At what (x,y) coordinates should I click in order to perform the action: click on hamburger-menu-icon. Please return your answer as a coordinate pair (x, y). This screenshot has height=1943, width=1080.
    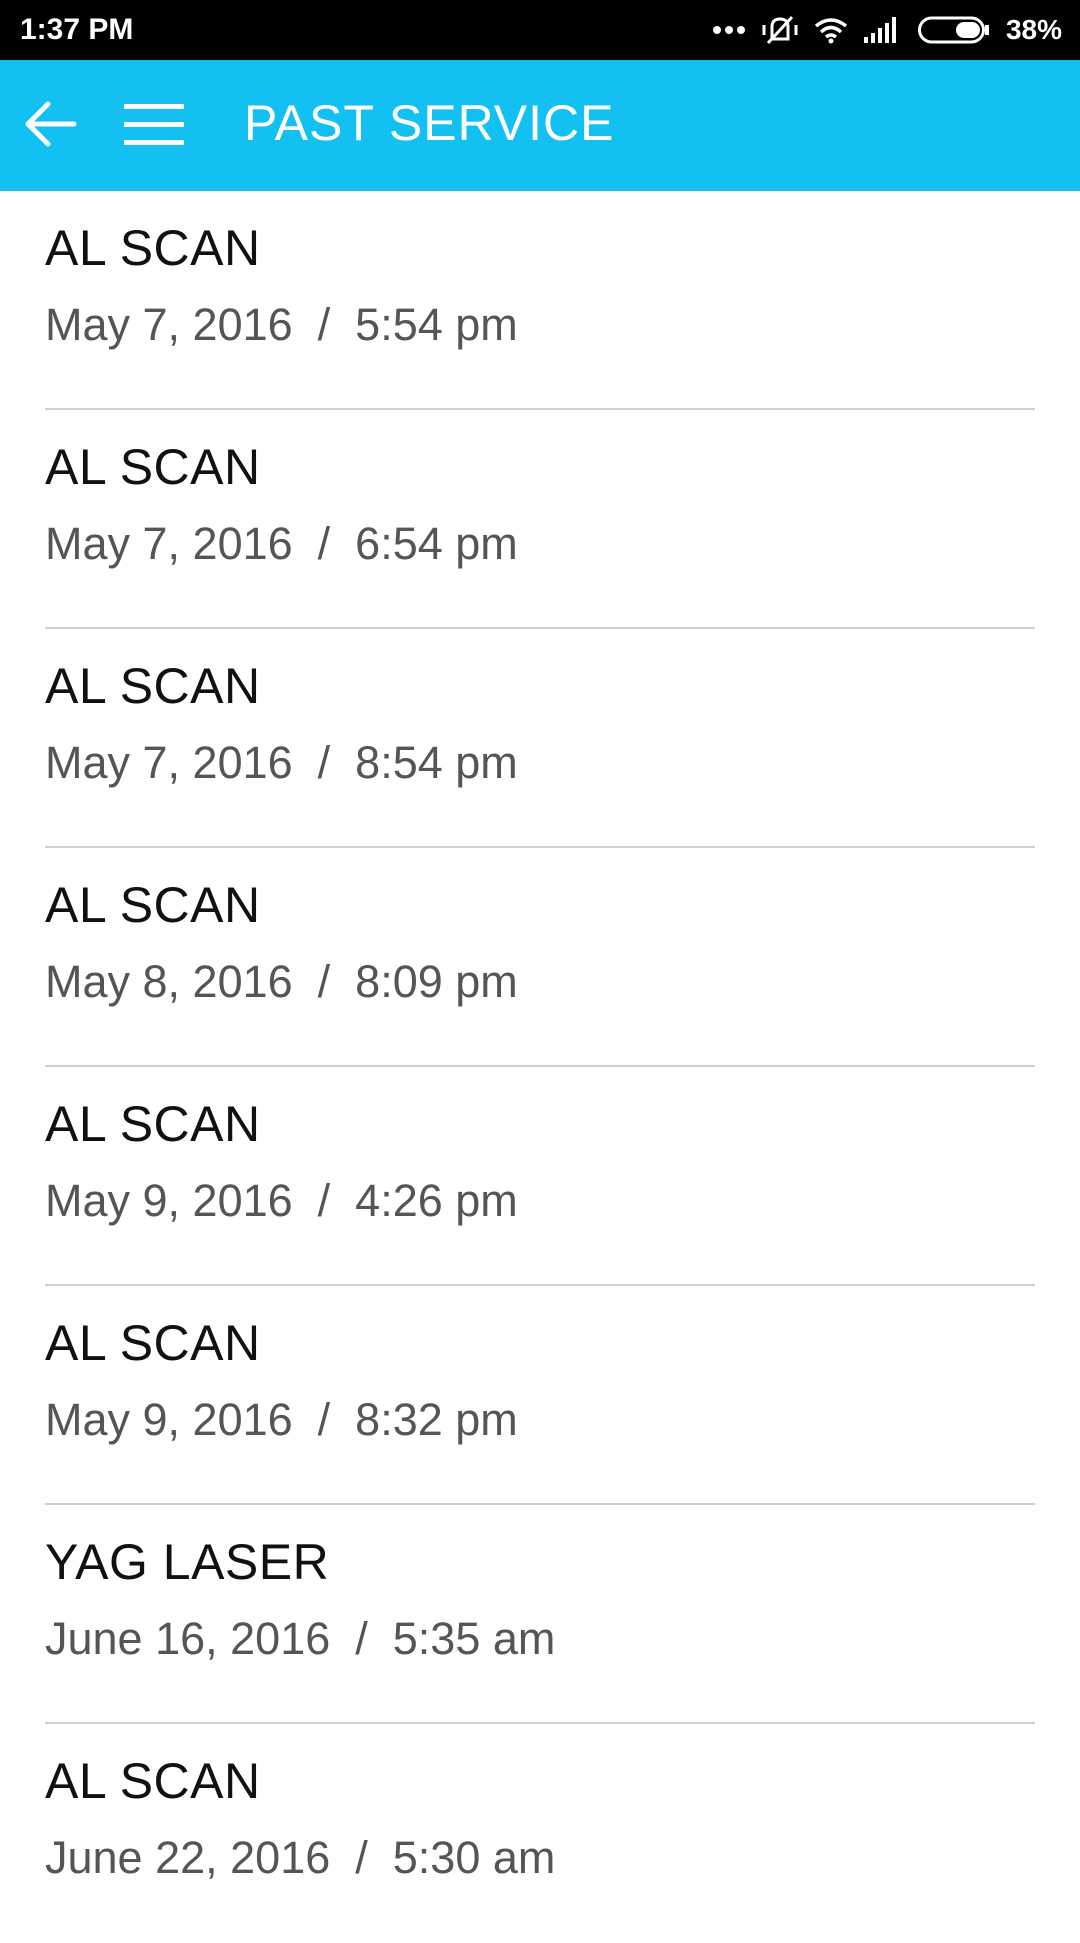
    Looking at the image, I should click on (154, 125).